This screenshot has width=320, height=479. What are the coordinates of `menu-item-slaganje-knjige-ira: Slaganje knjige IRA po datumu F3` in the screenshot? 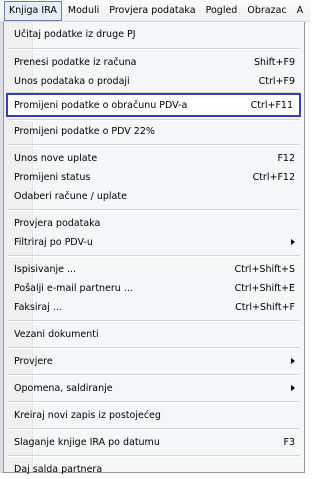 It's located at (153, 442).